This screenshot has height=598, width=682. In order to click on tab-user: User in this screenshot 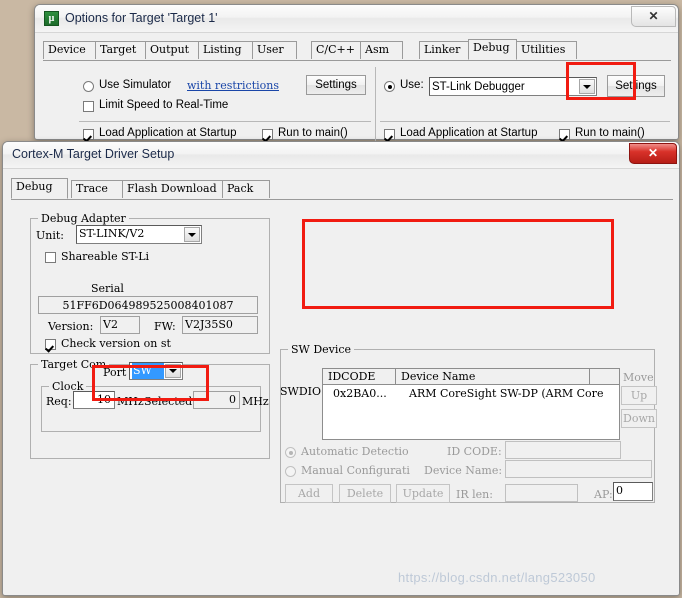, I will do `click(274, 50)`.